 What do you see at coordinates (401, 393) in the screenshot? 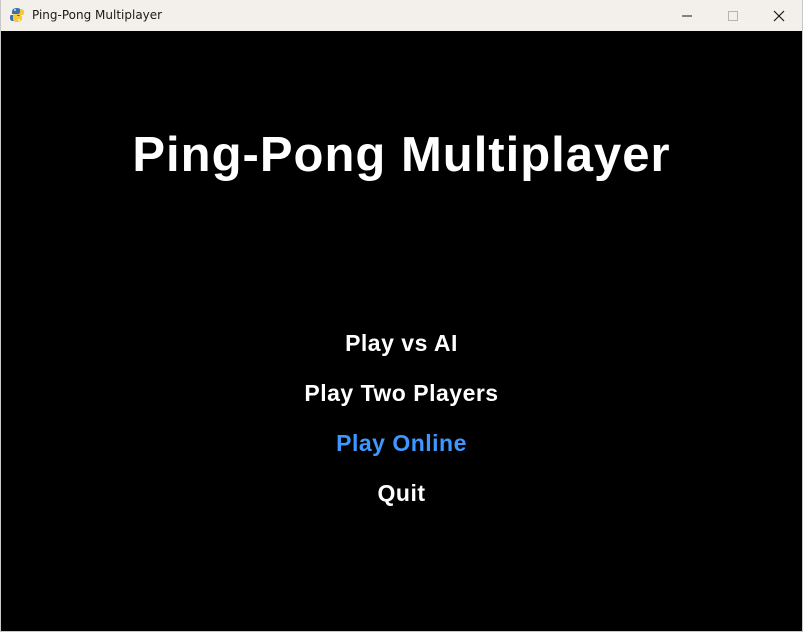
I see `menu-item-play-two-players: Play Two Players` at bounding box center [401, 393].